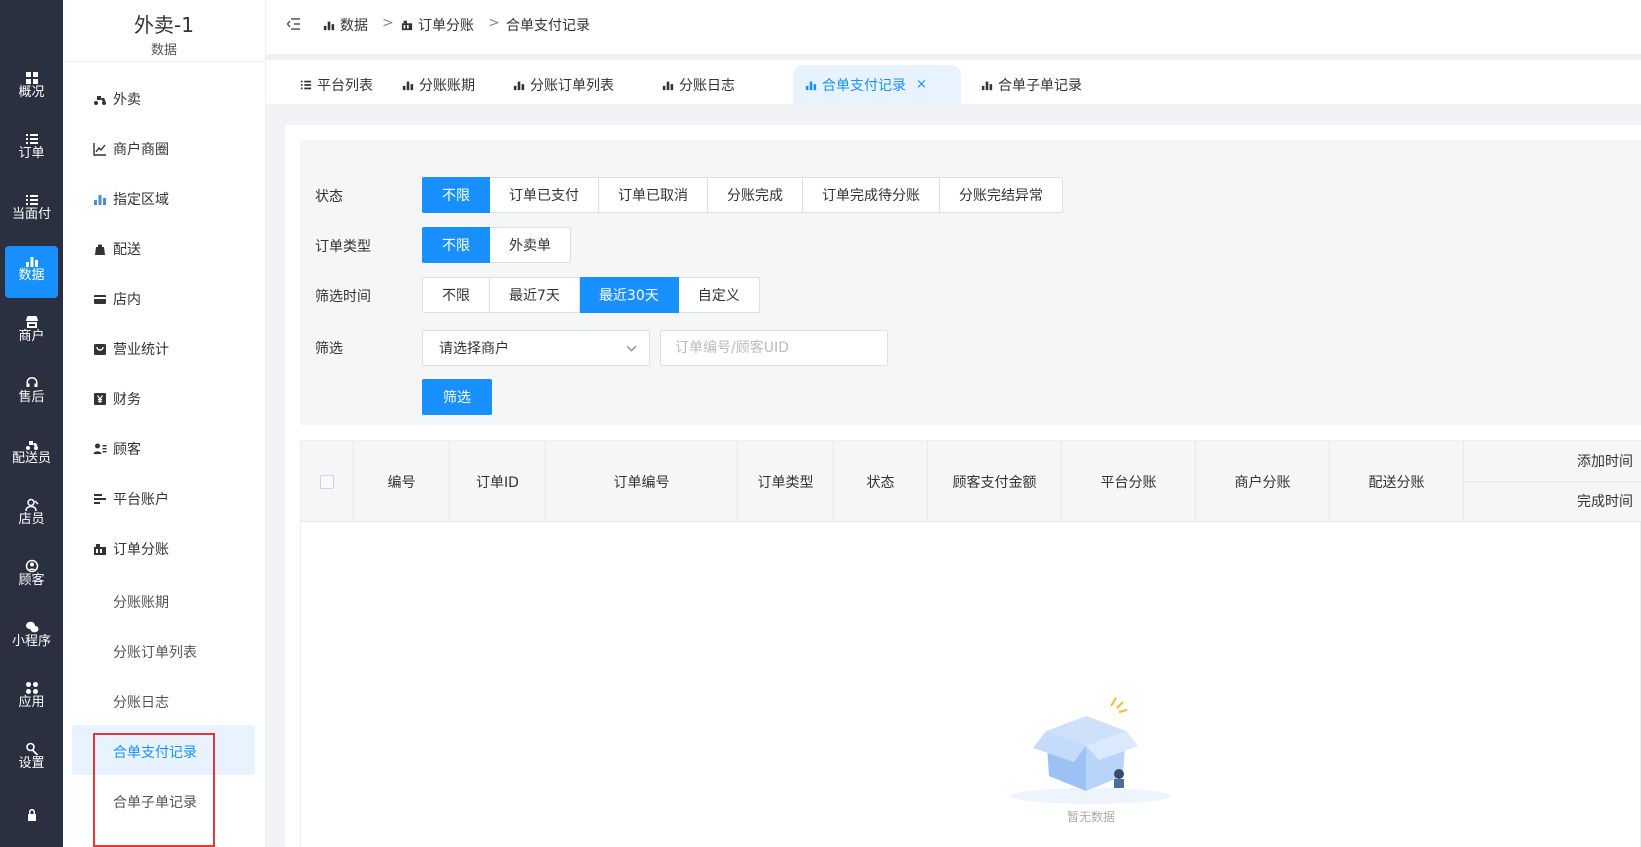  Describe the element at coordinates (100, 249) in the screenshot. I see `bag-icon` at that location.